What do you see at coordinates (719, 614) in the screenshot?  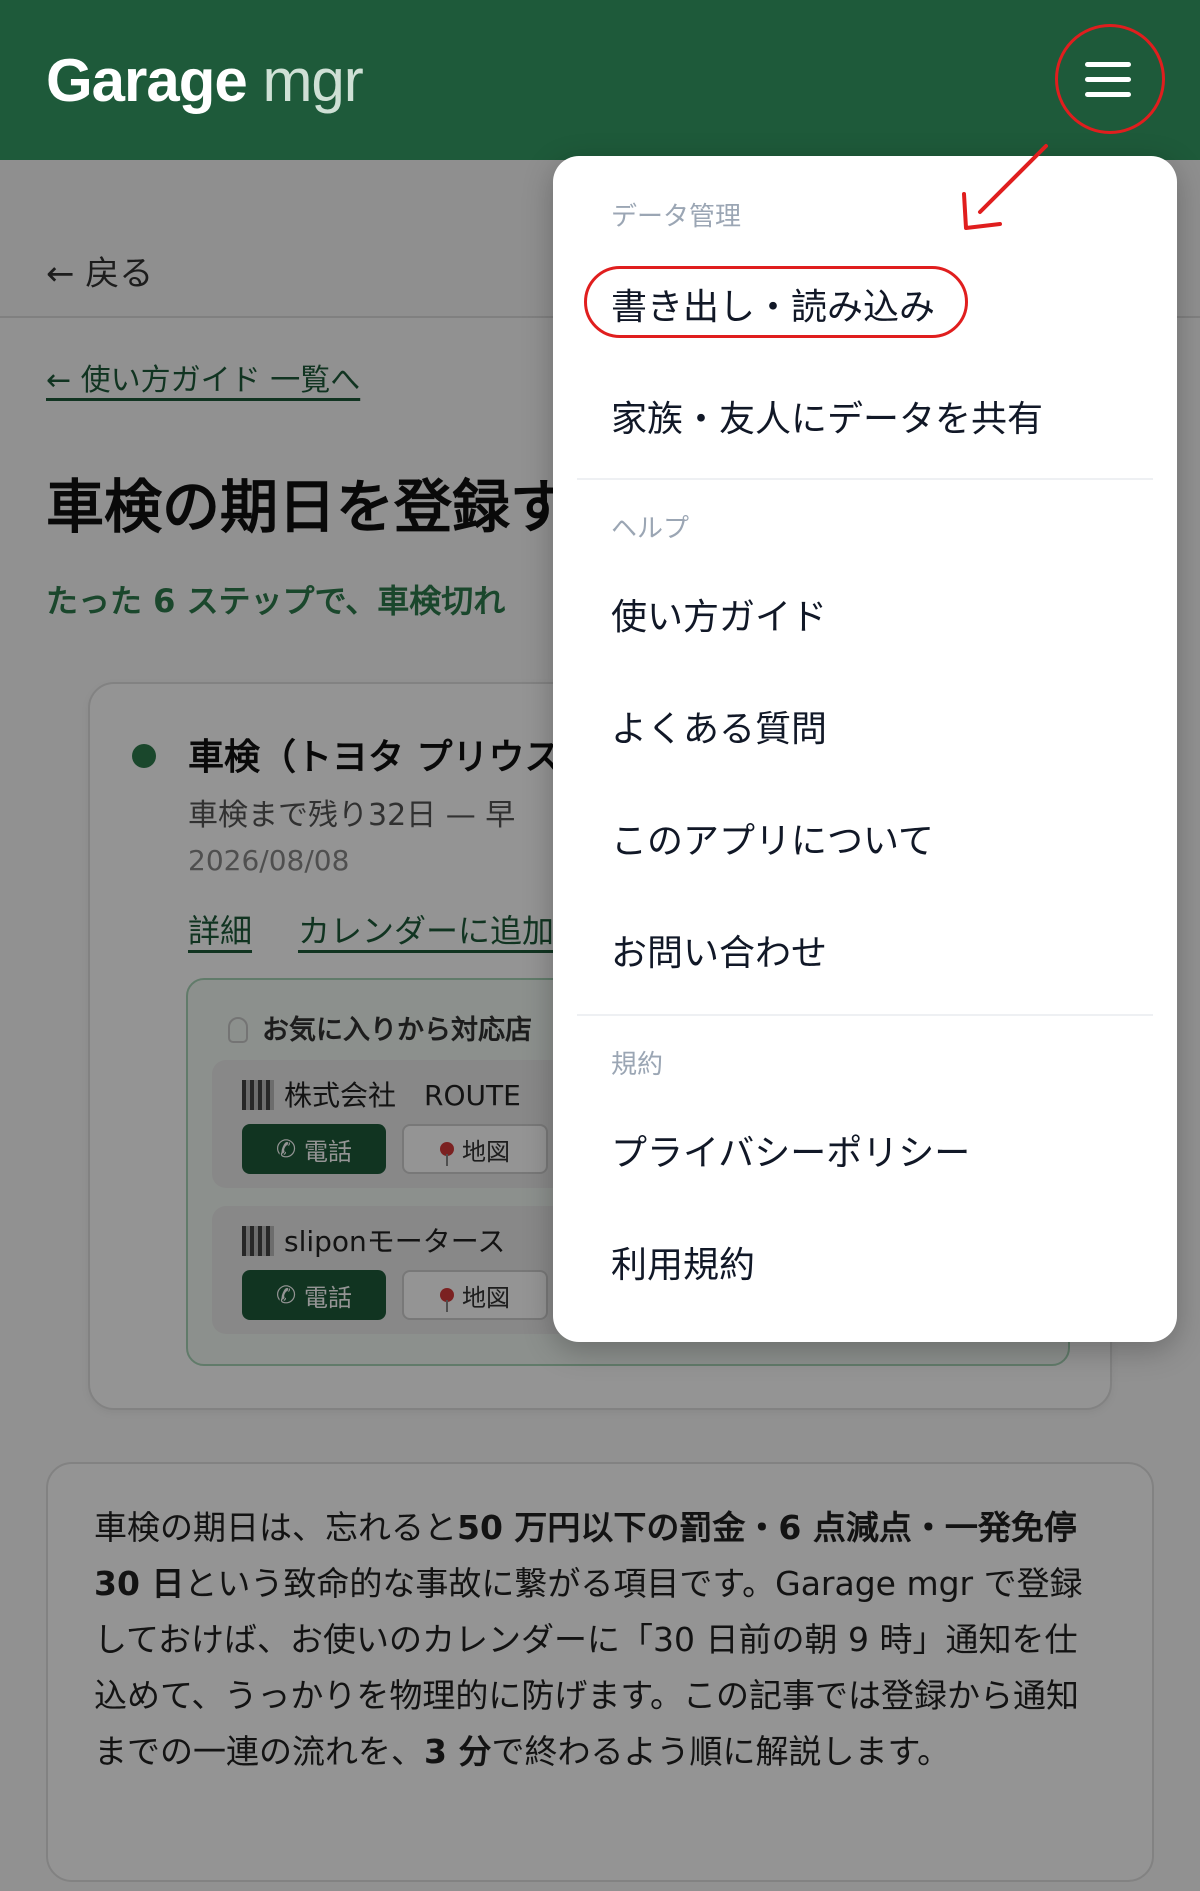 I see `menu-item-guide: 使い方ガイド` at bounding box center [719, 614].